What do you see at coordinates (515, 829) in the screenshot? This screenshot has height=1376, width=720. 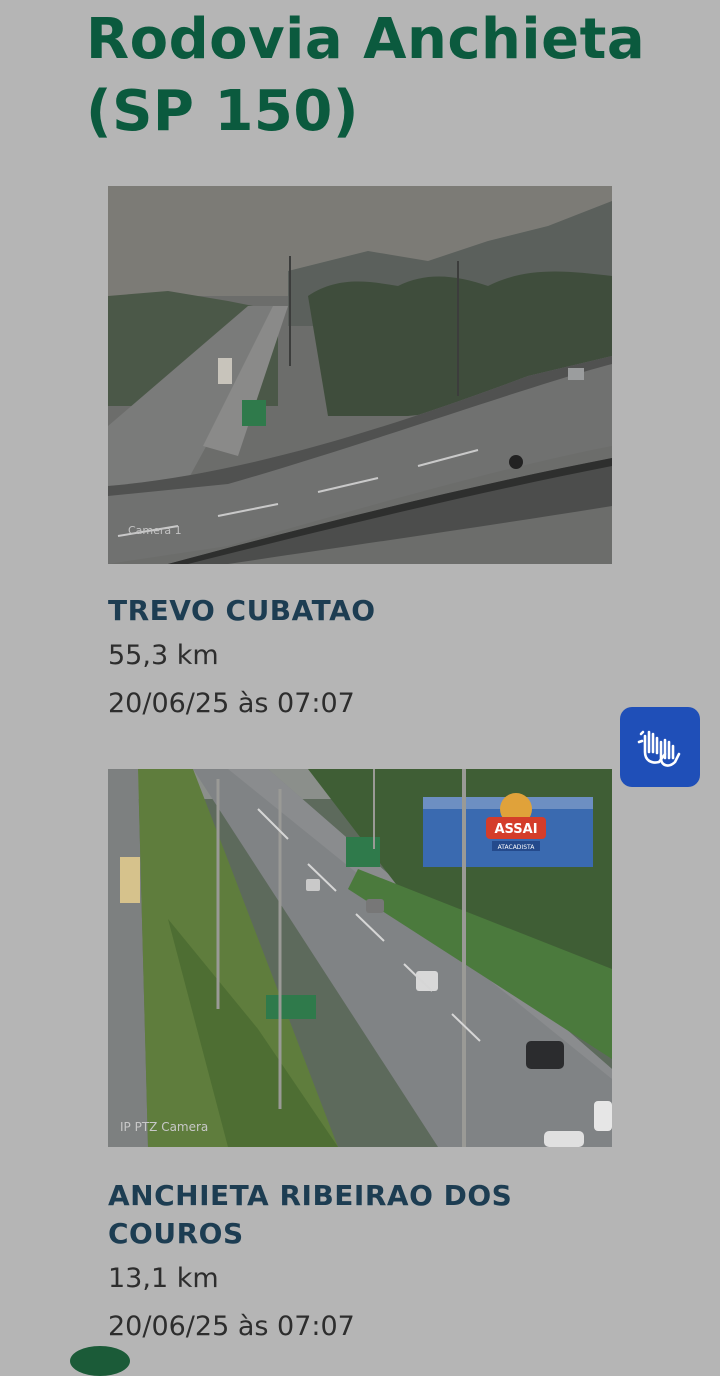 I see `store-sign-text: ASSAI` at bounding box center [515, 829].